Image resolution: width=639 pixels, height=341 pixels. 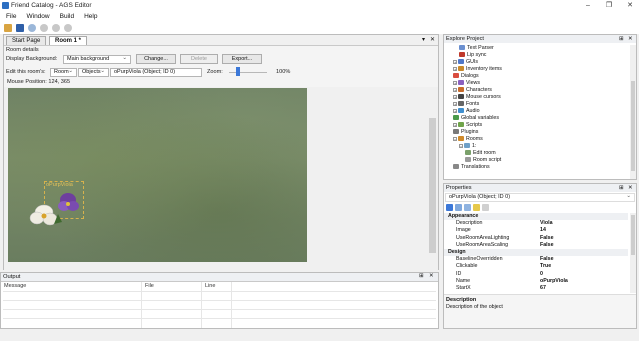 I want to click on property-grid-scrollbar, so click(x=633, y=253).